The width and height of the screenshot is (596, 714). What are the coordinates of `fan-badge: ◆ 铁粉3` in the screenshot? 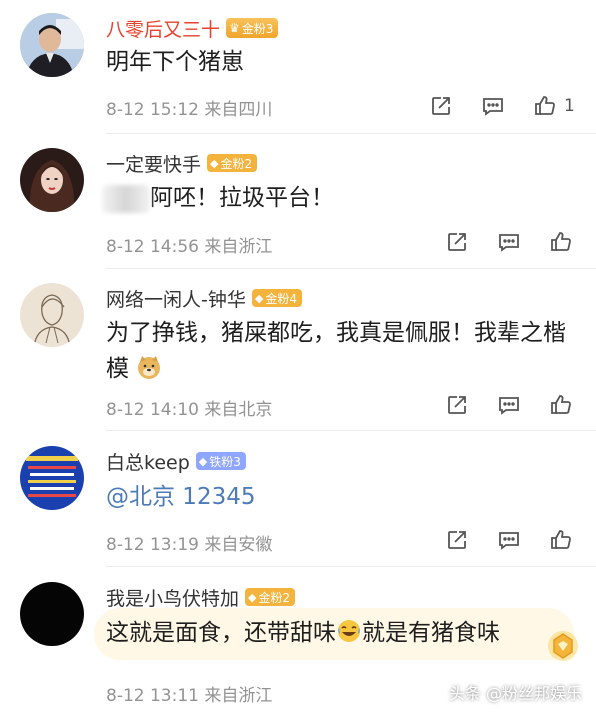 It's located at (220, 461).